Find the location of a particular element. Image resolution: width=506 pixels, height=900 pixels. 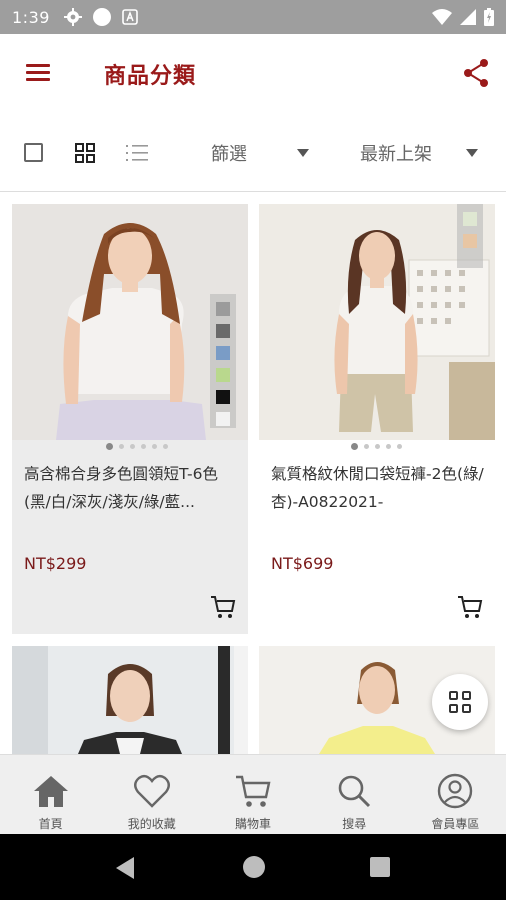

search-icon is located at coordinates (354, 791).